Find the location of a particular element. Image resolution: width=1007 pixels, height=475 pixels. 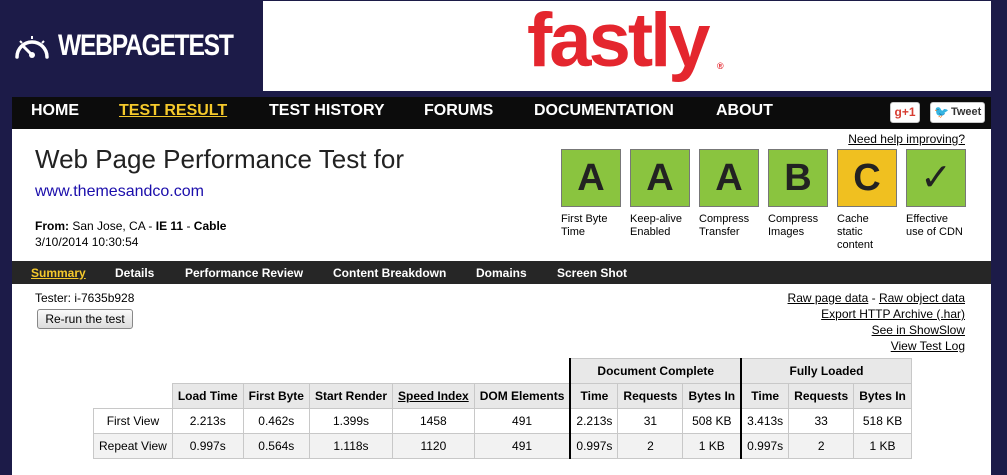

grade-cache-static: C Cache static content is located at coordinates (867, 200).